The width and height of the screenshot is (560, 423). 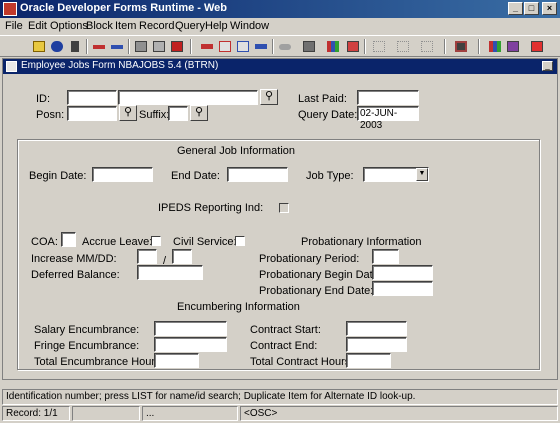 What do you see at coordinates (388, 97) in the screenshot?
I see `last-paid-field` at bounding box center [388, 97].